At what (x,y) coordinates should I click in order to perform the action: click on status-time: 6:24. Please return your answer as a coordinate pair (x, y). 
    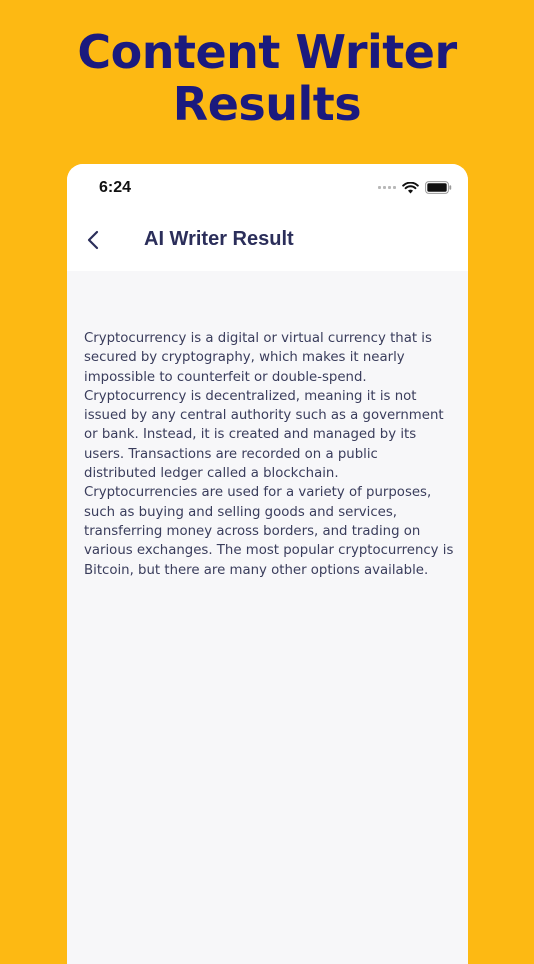
    Looking at the image, I should click on (115, 187).